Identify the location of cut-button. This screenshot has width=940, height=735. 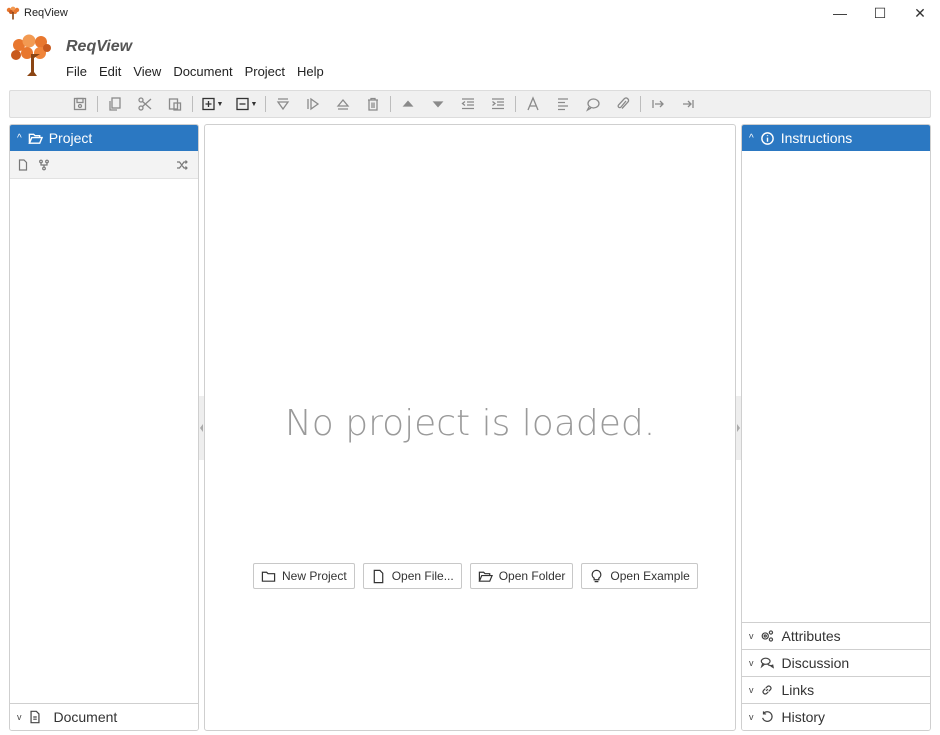
(145, 104).